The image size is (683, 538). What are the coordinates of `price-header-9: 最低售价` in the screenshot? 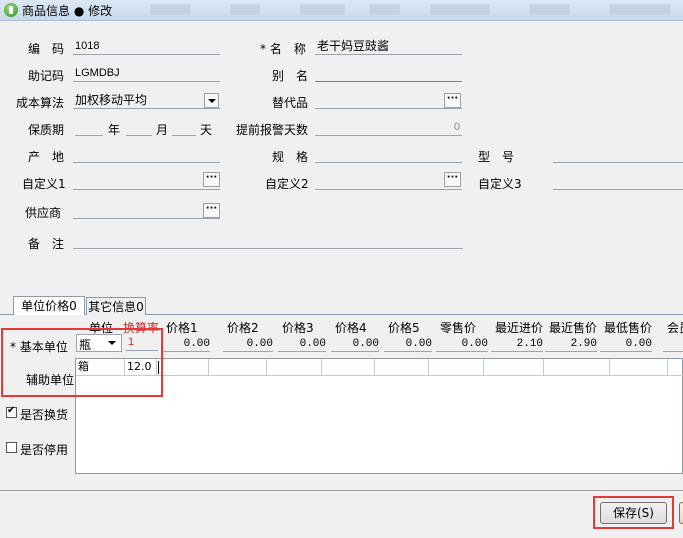 It's located at (628, 328).